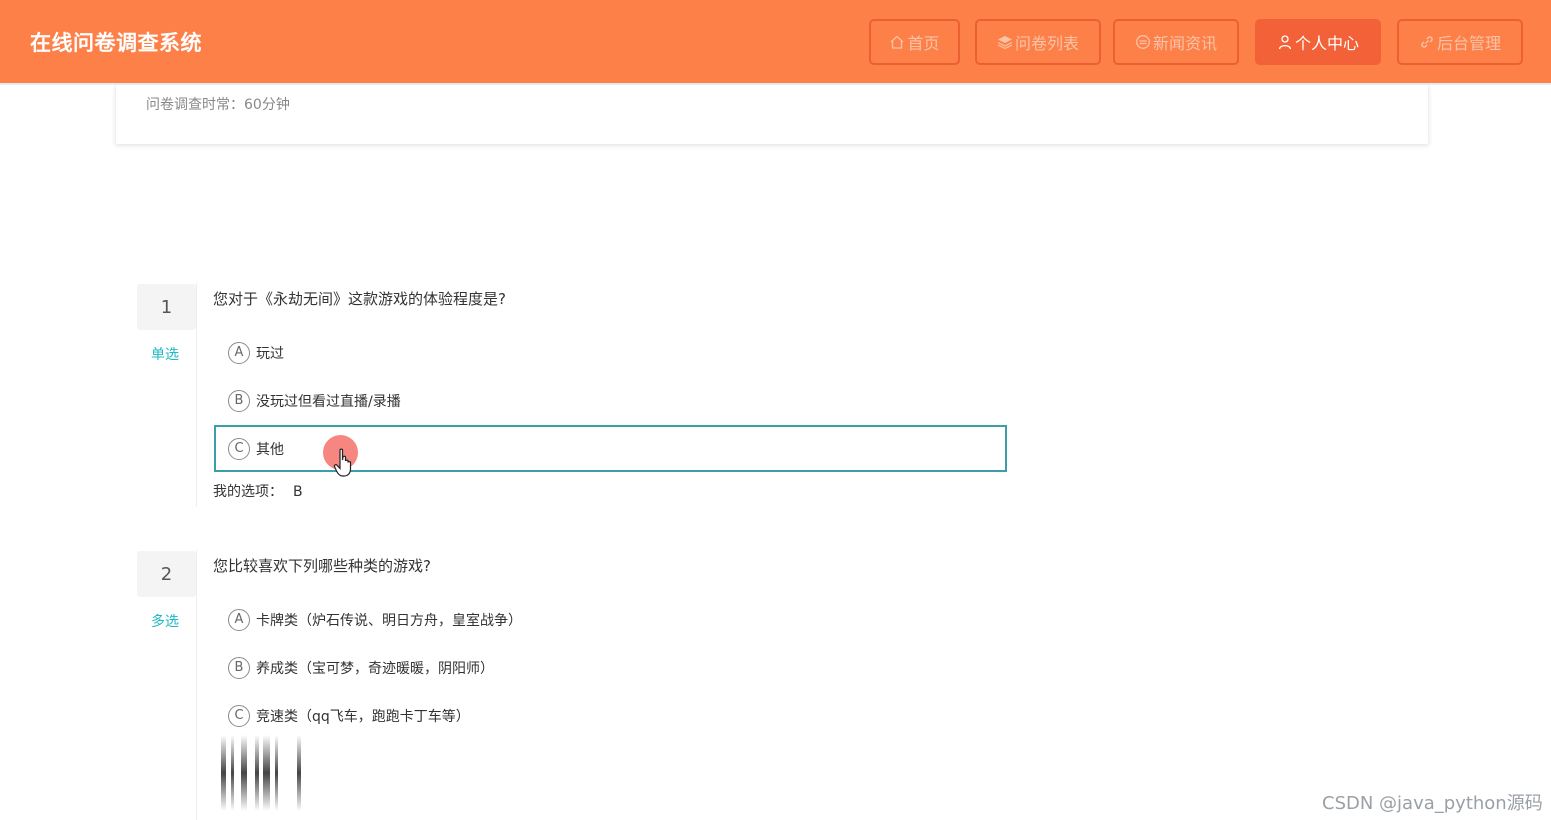  I want to click on nav-personal-center-label: 个人中心, so click(1326, 43).